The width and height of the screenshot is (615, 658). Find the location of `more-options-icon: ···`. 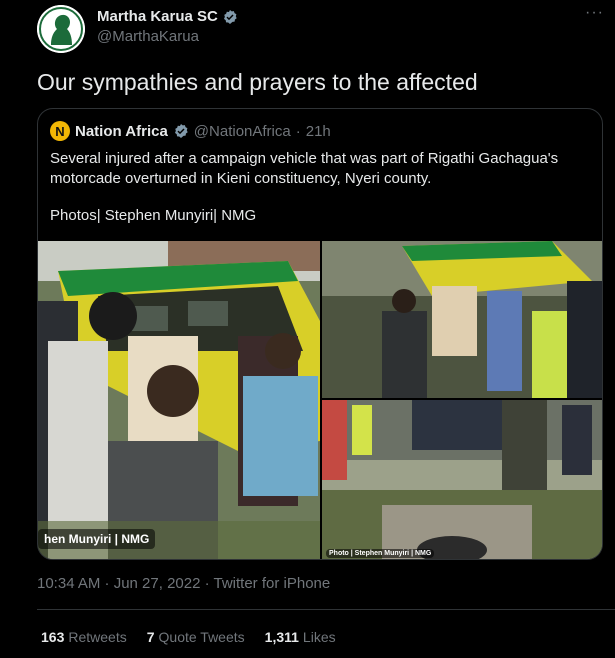

more-options-icon: ··· is located at coordinates (594, 13).